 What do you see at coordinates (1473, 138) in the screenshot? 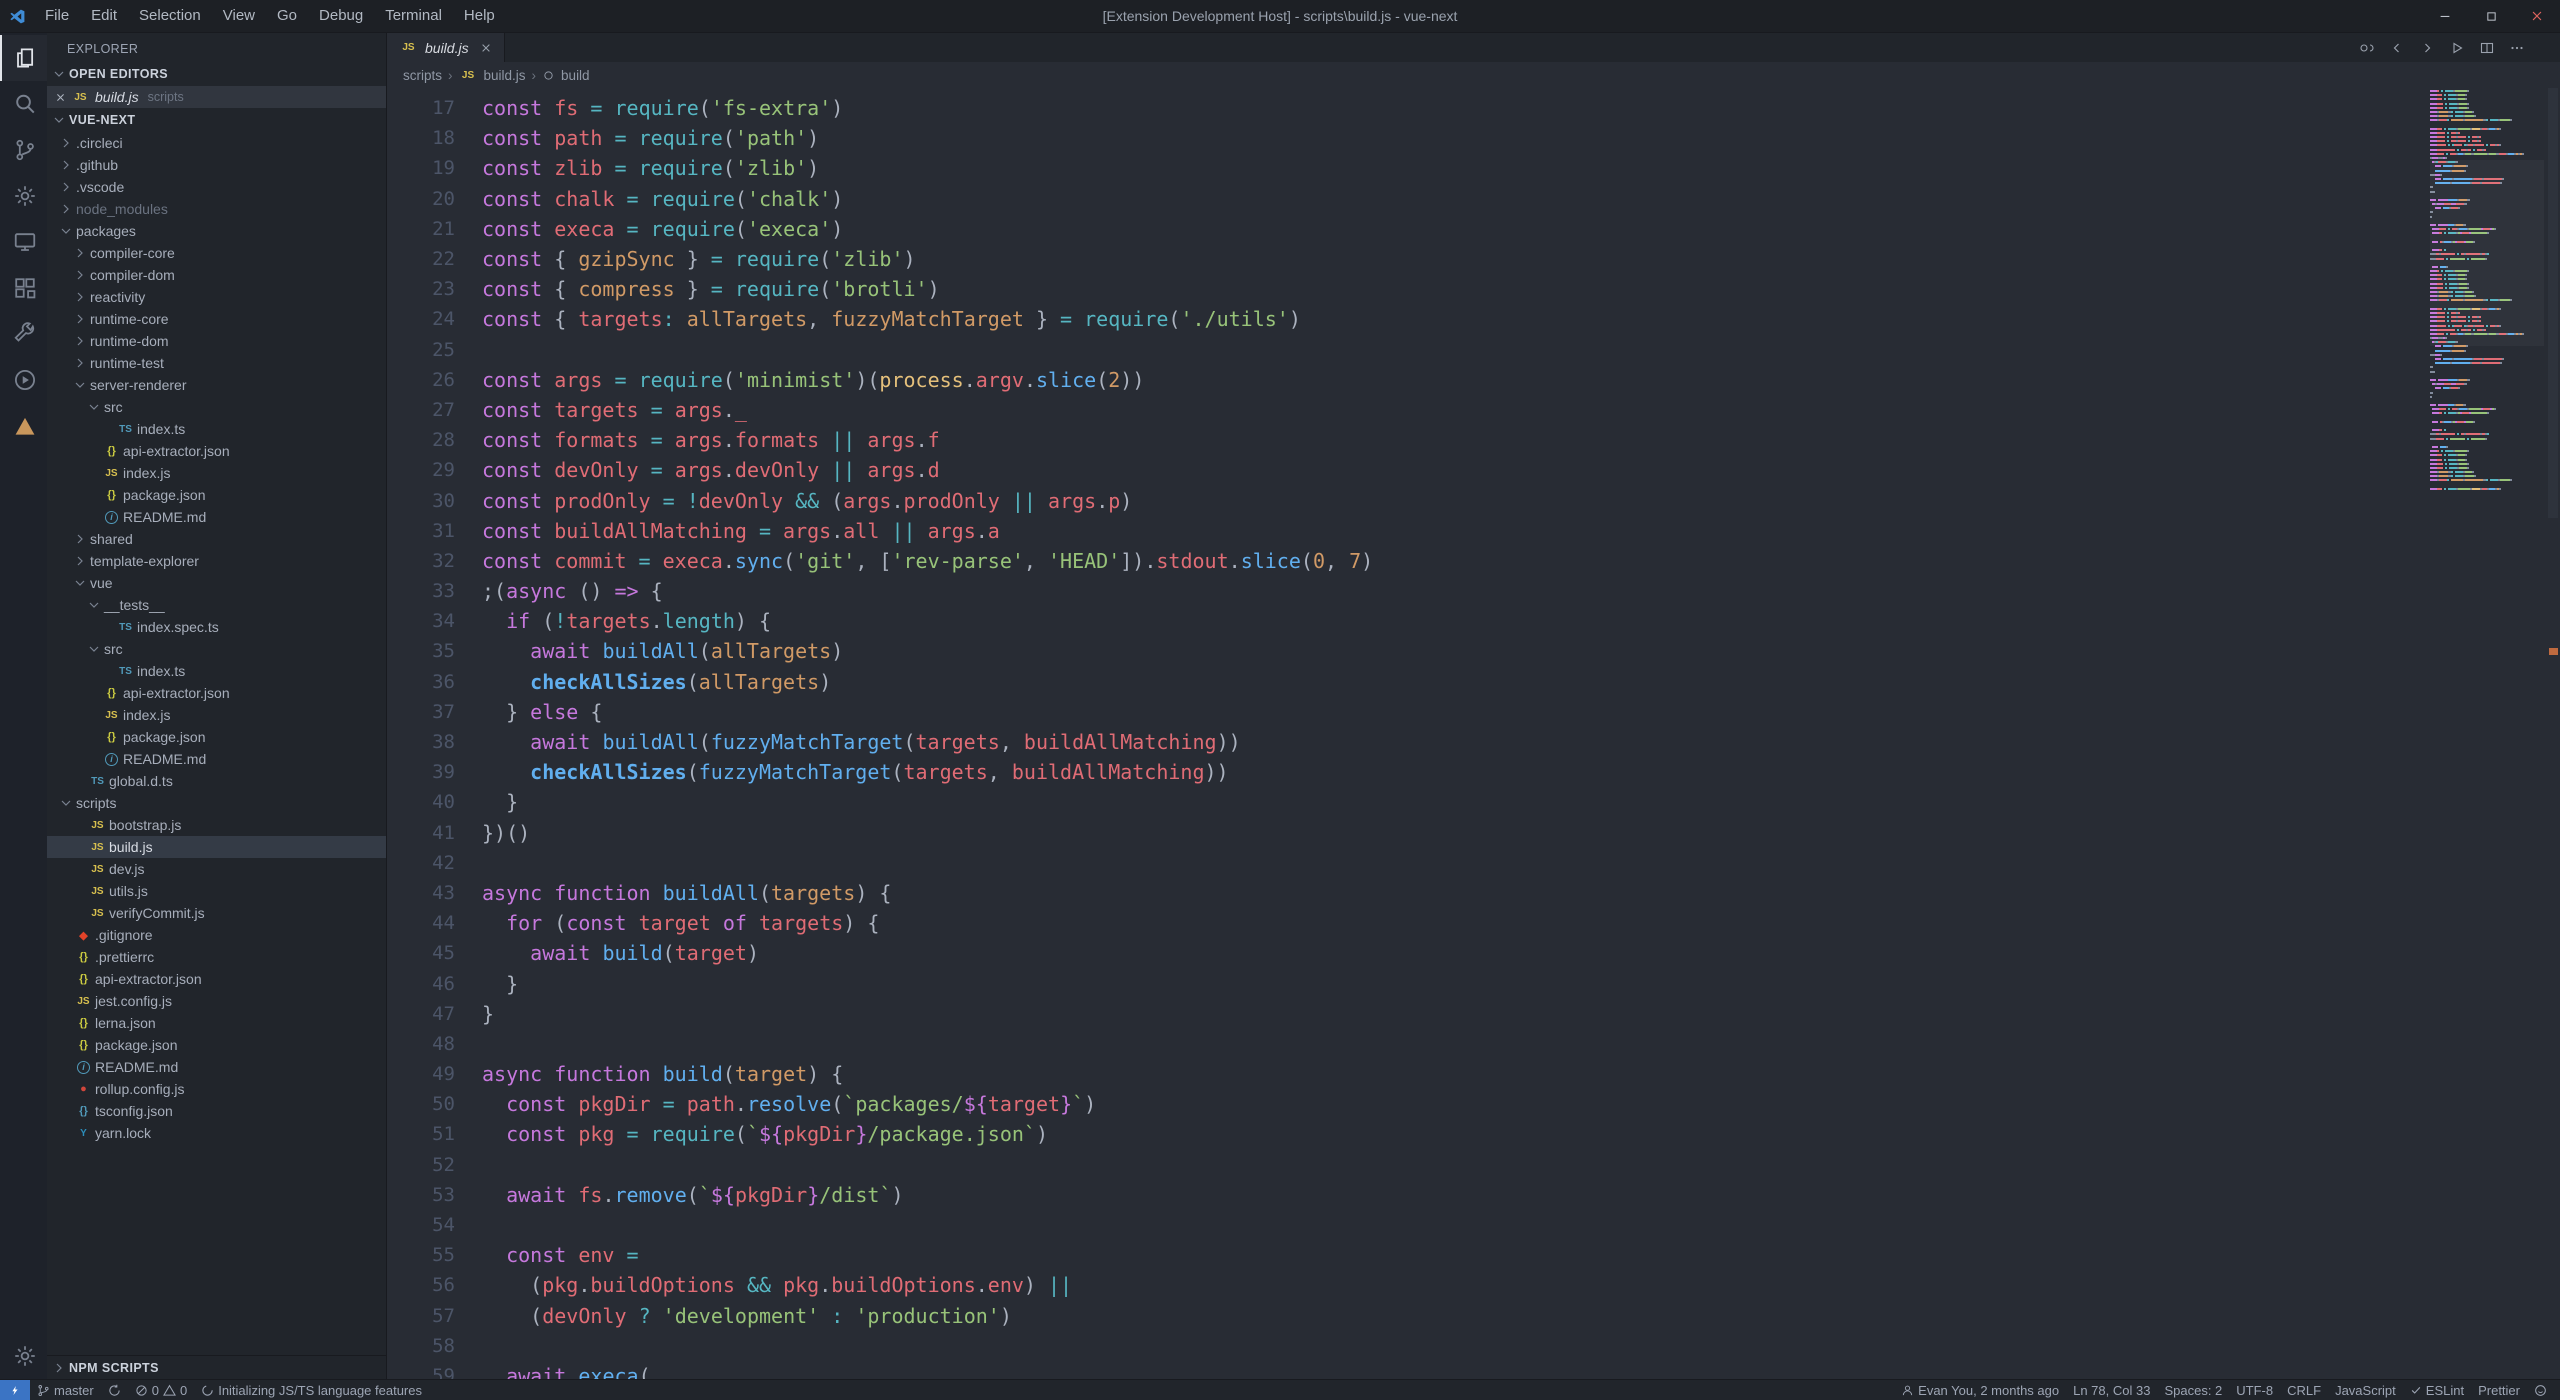
I see `code-line: 18 const path = require('path')` at bounding box center [1473, 138].